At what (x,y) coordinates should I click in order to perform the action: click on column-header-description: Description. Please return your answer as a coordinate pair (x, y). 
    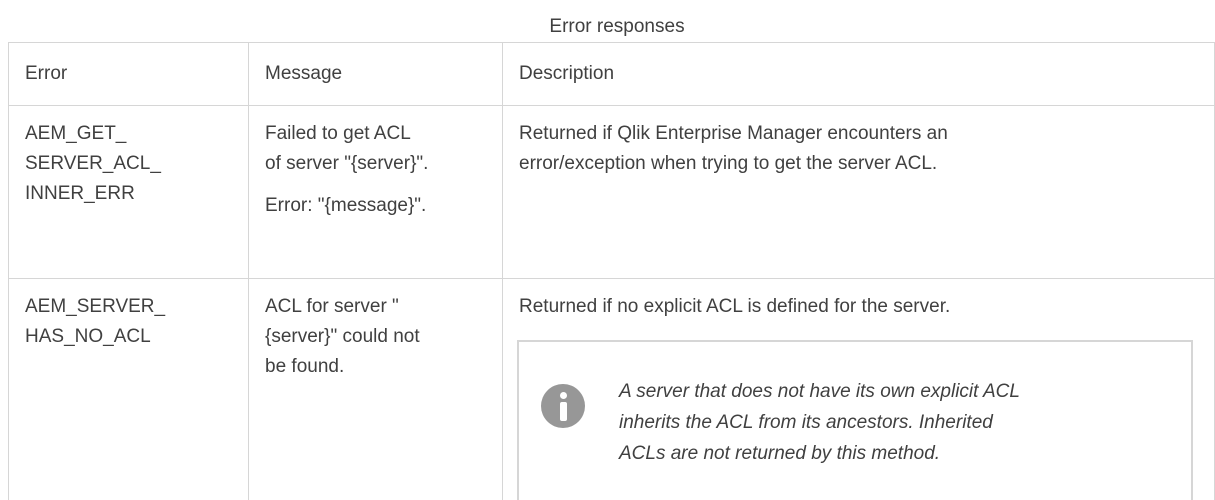
    Looking at the image, I should click on (858, 74).